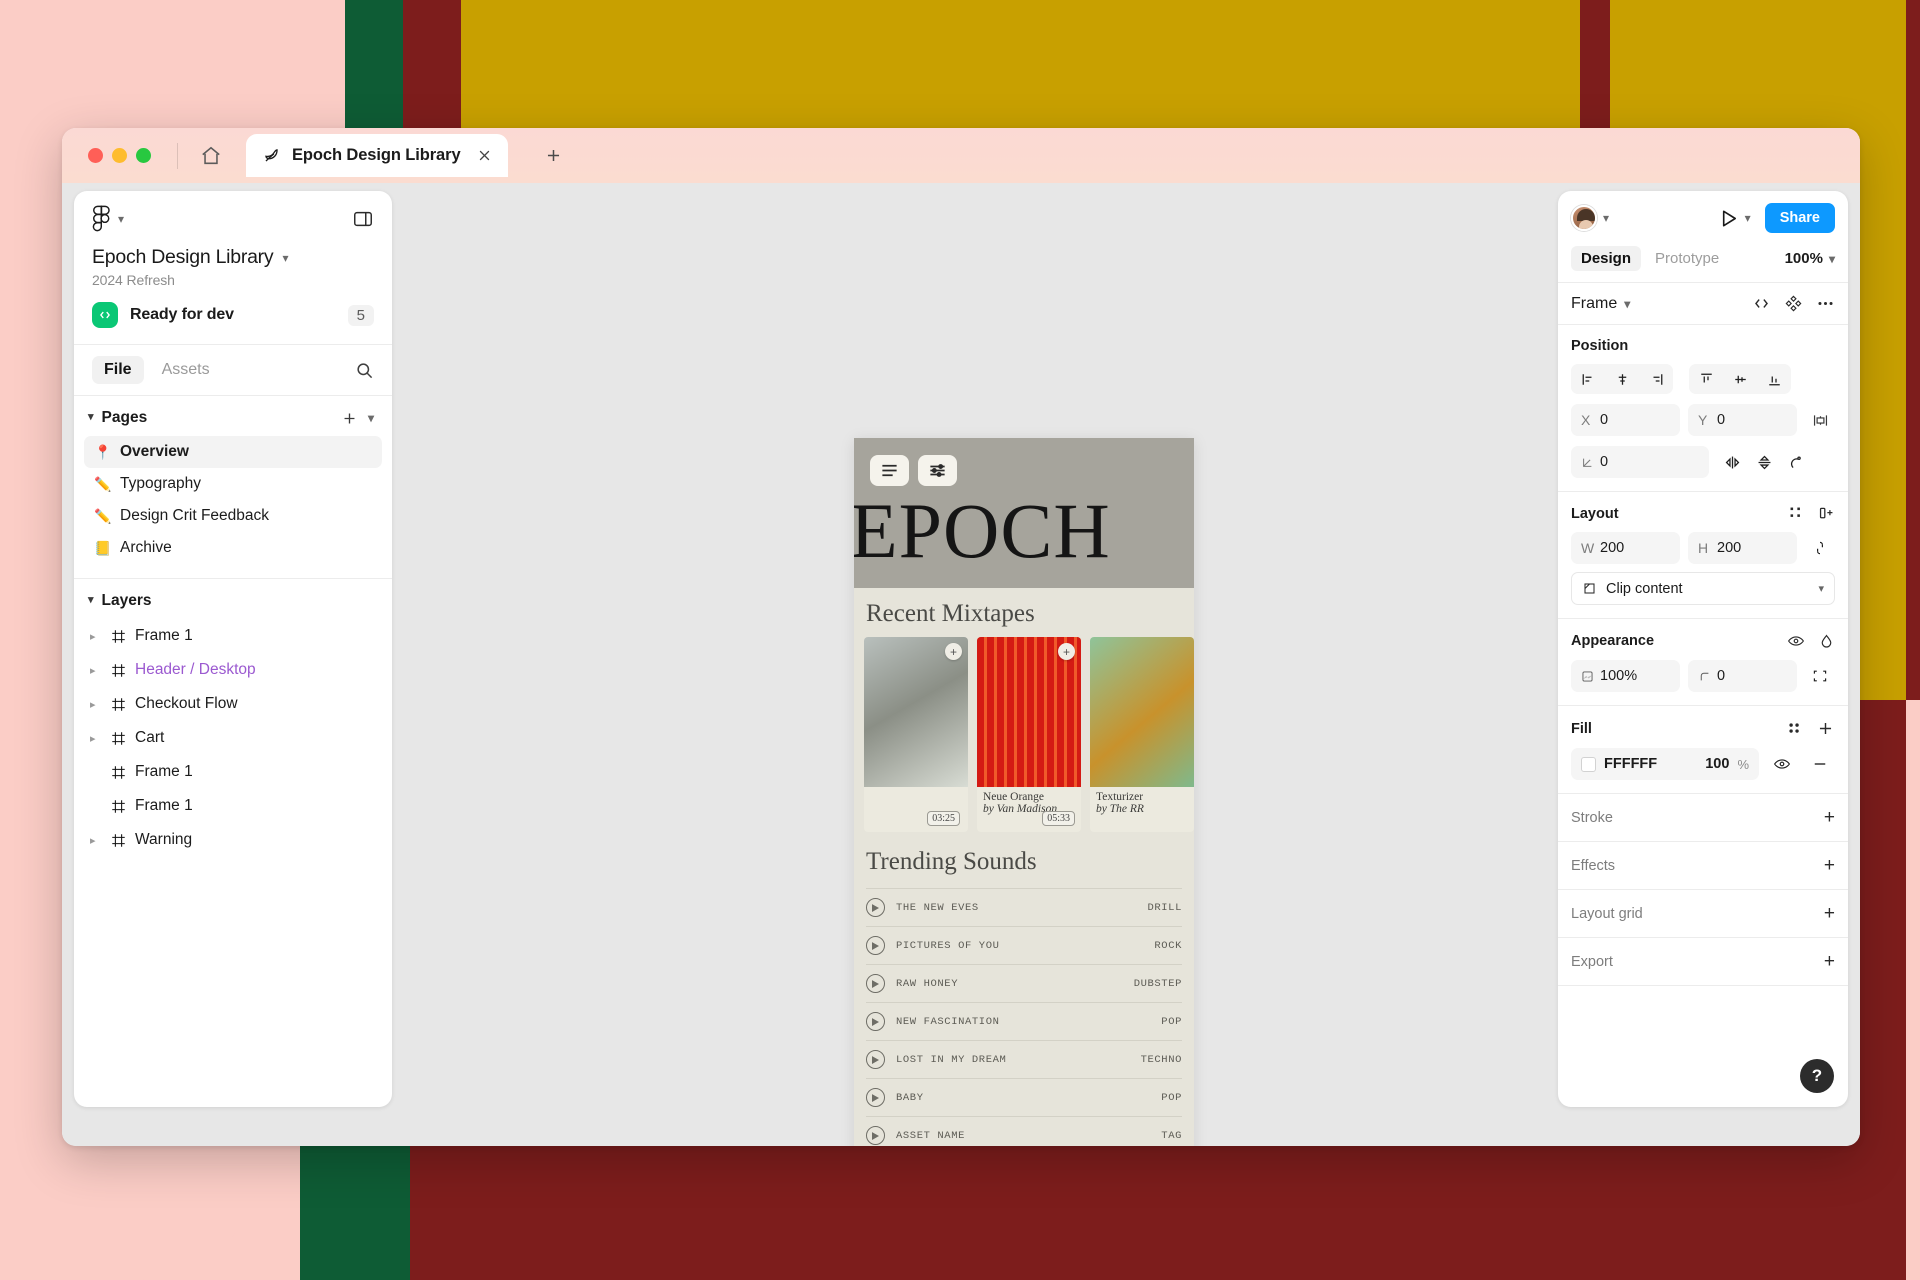 The image size is (1920, 1280). Describe the element at coordinates (1796, 641) in the screenshot. I see `eye-icon` at that location.